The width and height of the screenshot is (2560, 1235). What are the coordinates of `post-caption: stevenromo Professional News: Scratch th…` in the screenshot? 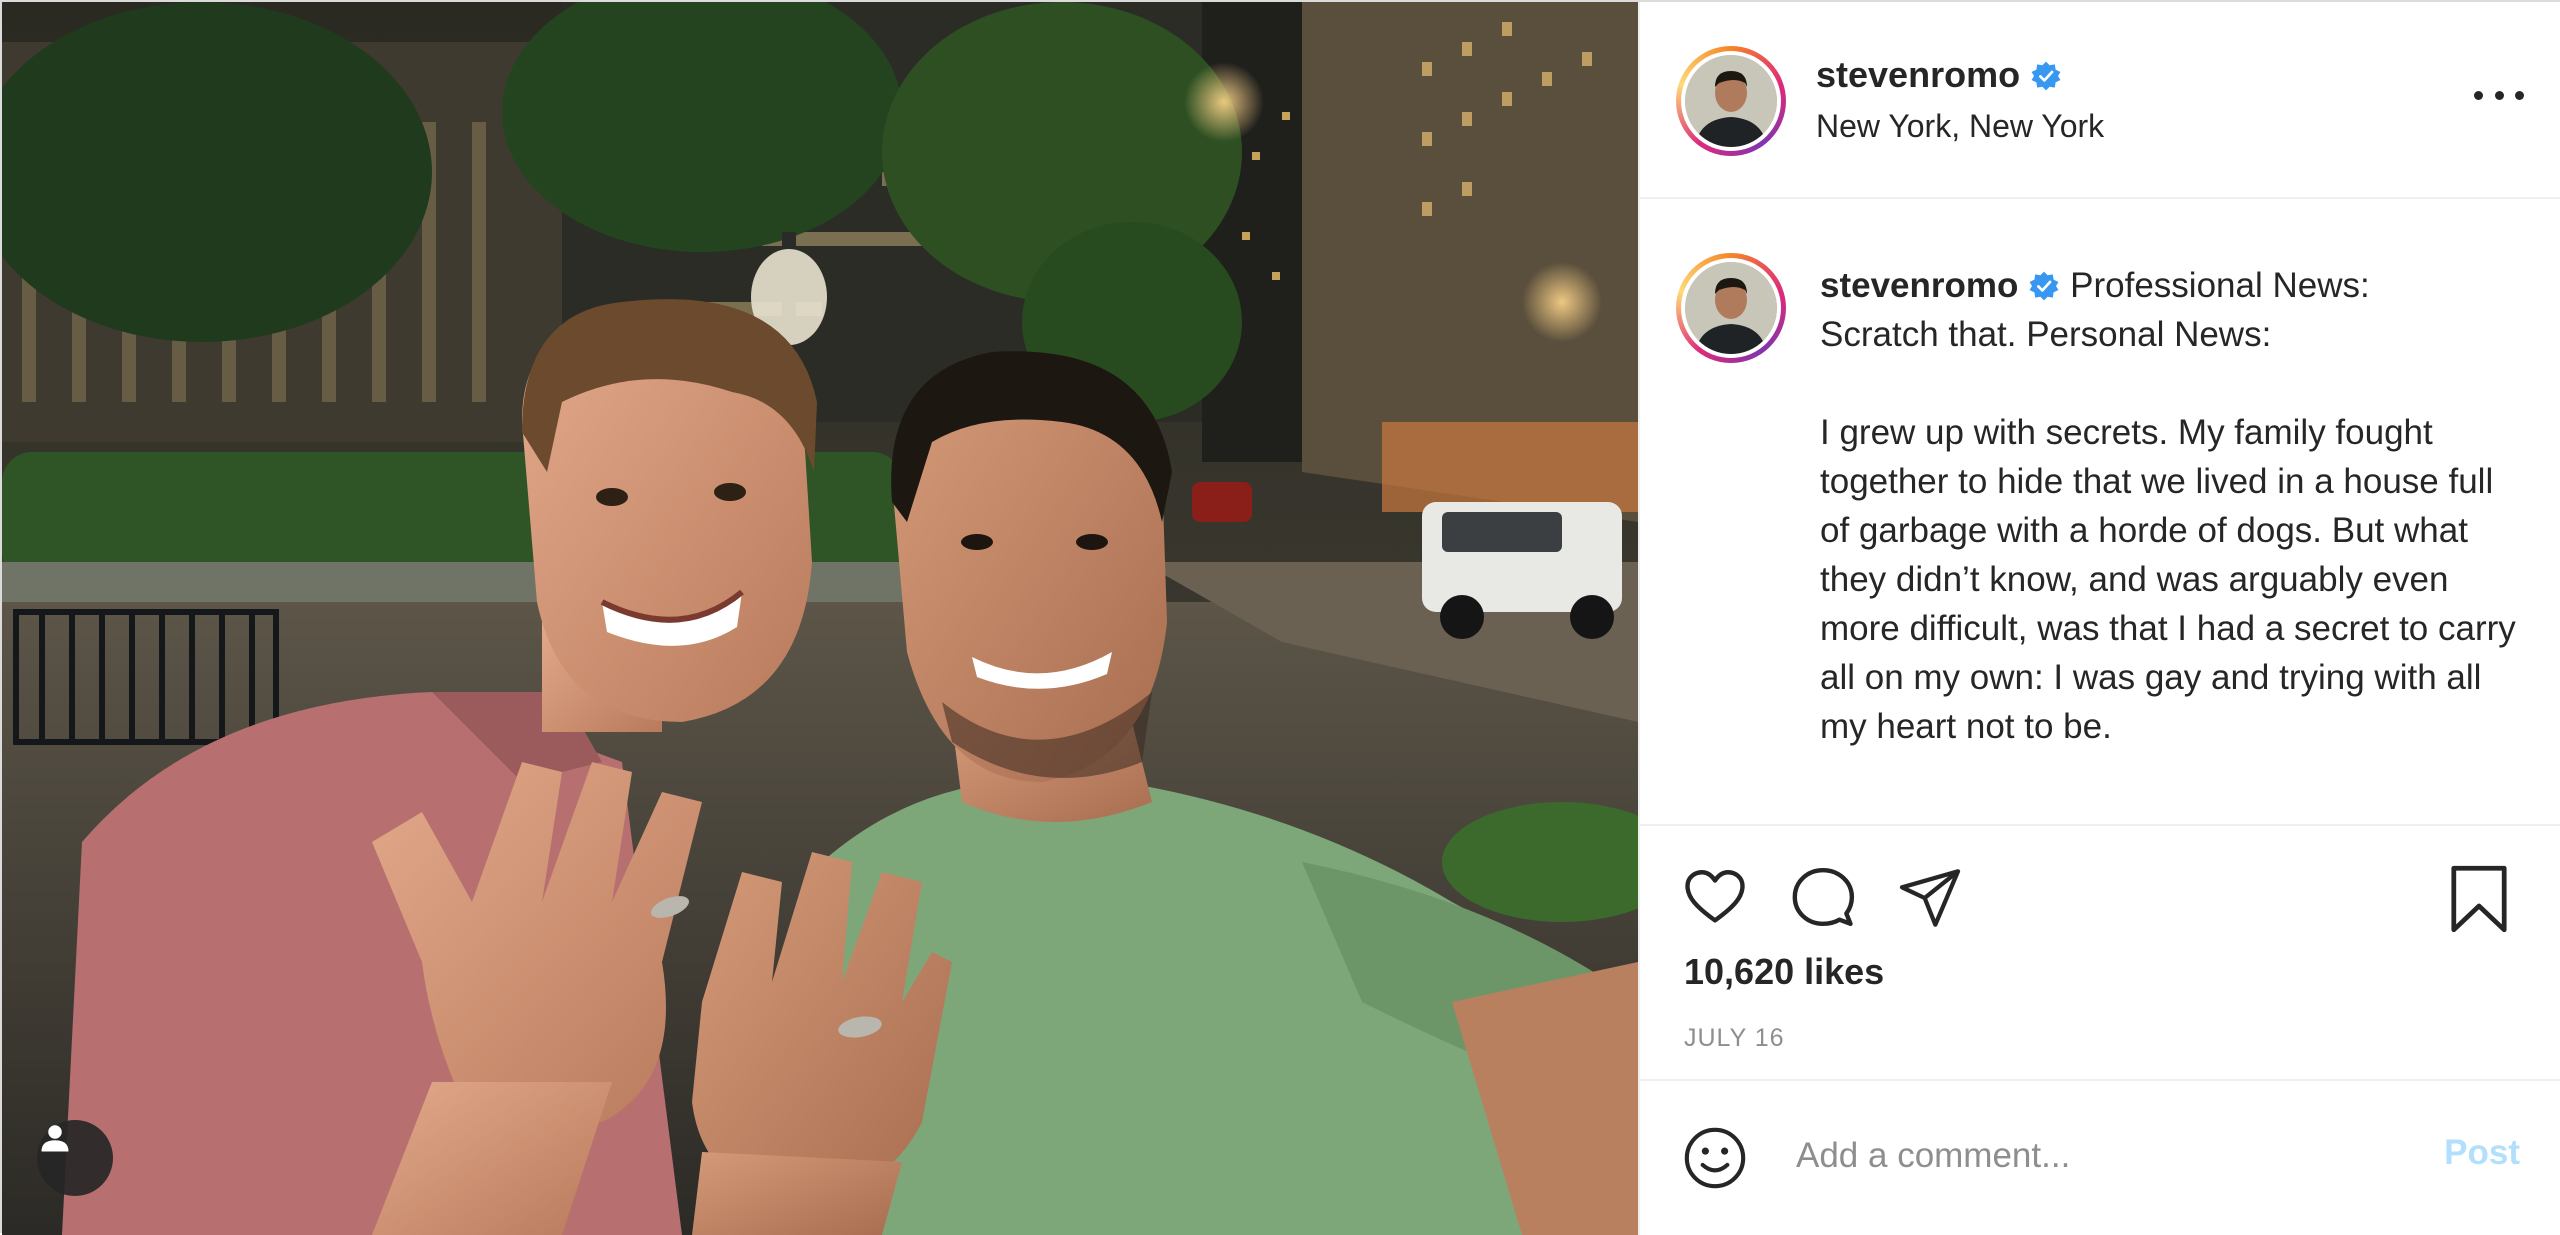 It's located at (2175, 506).